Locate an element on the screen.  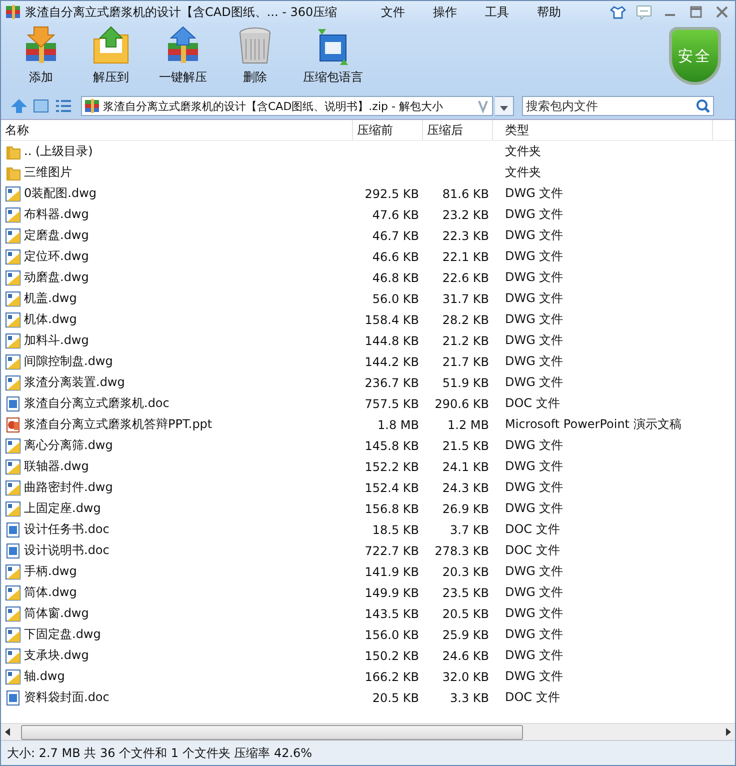
archive-icon is located at coordinates (92, 106).